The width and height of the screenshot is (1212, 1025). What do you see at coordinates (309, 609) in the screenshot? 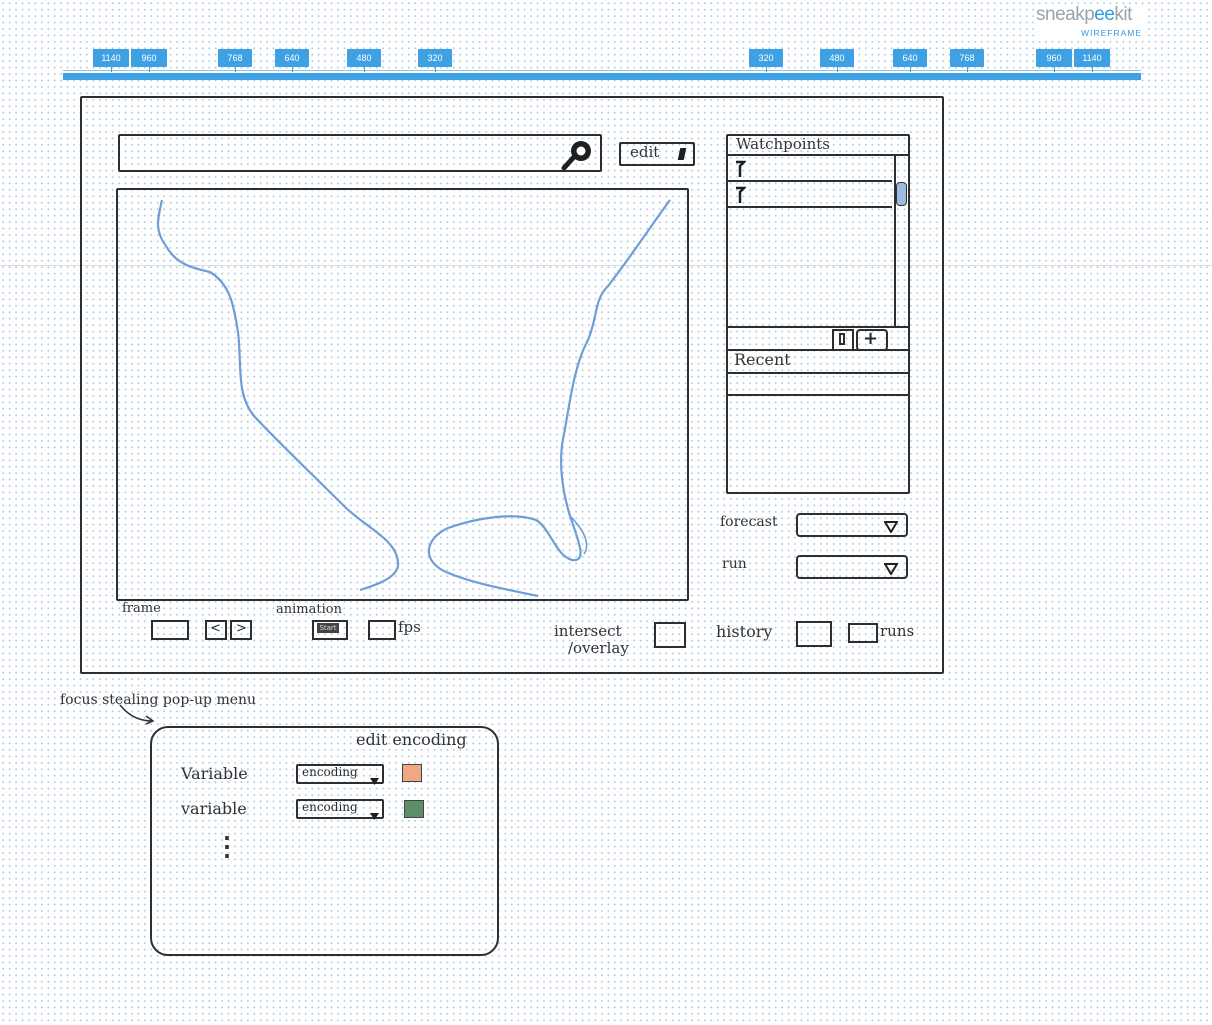
I see `animation-label: animation` at bounding box center [309, 609].